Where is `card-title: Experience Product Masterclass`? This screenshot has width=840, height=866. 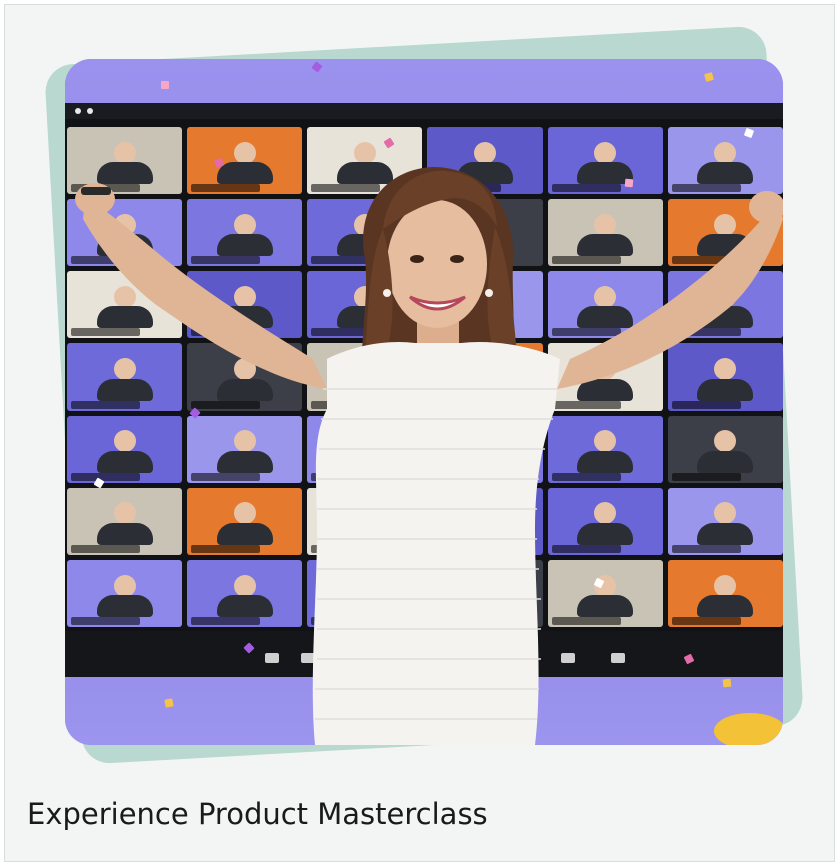 card-title: Experience Product Masterclass is located at coordinates (257, 814).